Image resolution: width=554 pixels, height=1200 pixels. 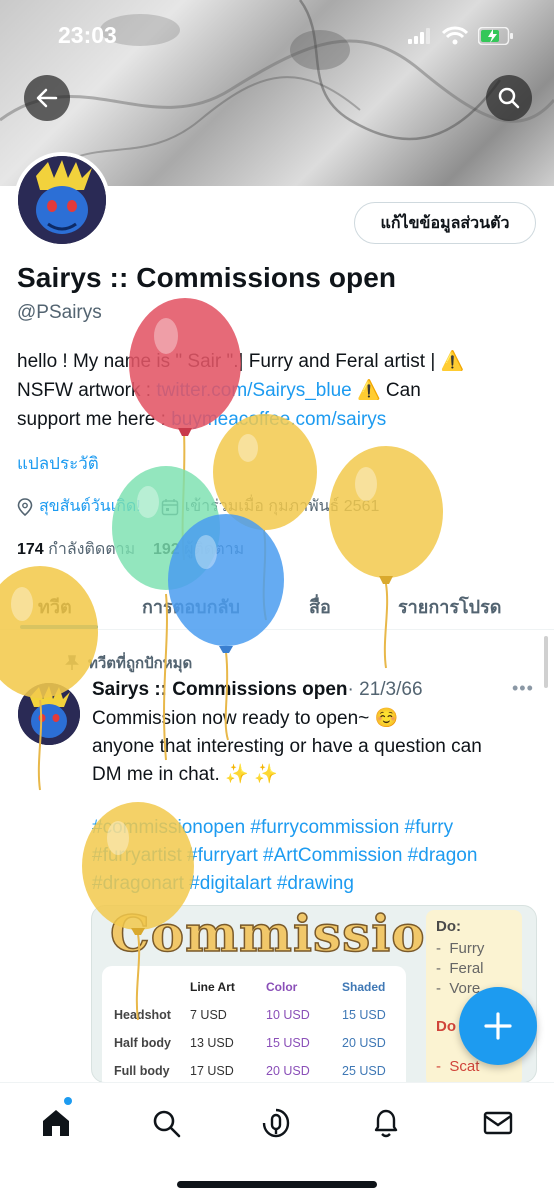 I want to click on tab-tweets: ทวีต, so click(x=55, y=606).